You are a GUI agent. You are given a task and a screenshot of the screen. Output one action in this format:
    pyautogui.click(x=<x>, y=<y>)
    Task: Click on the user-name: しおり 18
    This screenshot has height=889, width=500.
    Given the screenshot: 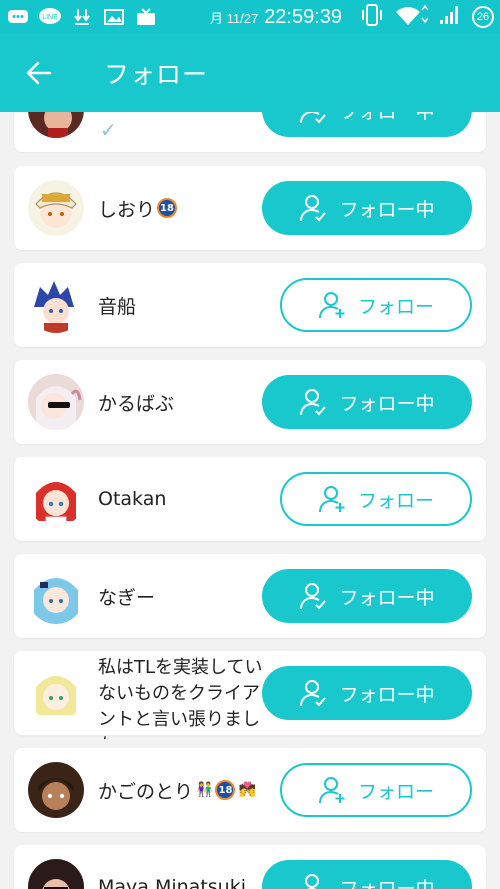 What is the action you would take?
    pyautogui.click(x=178, y=208)
    